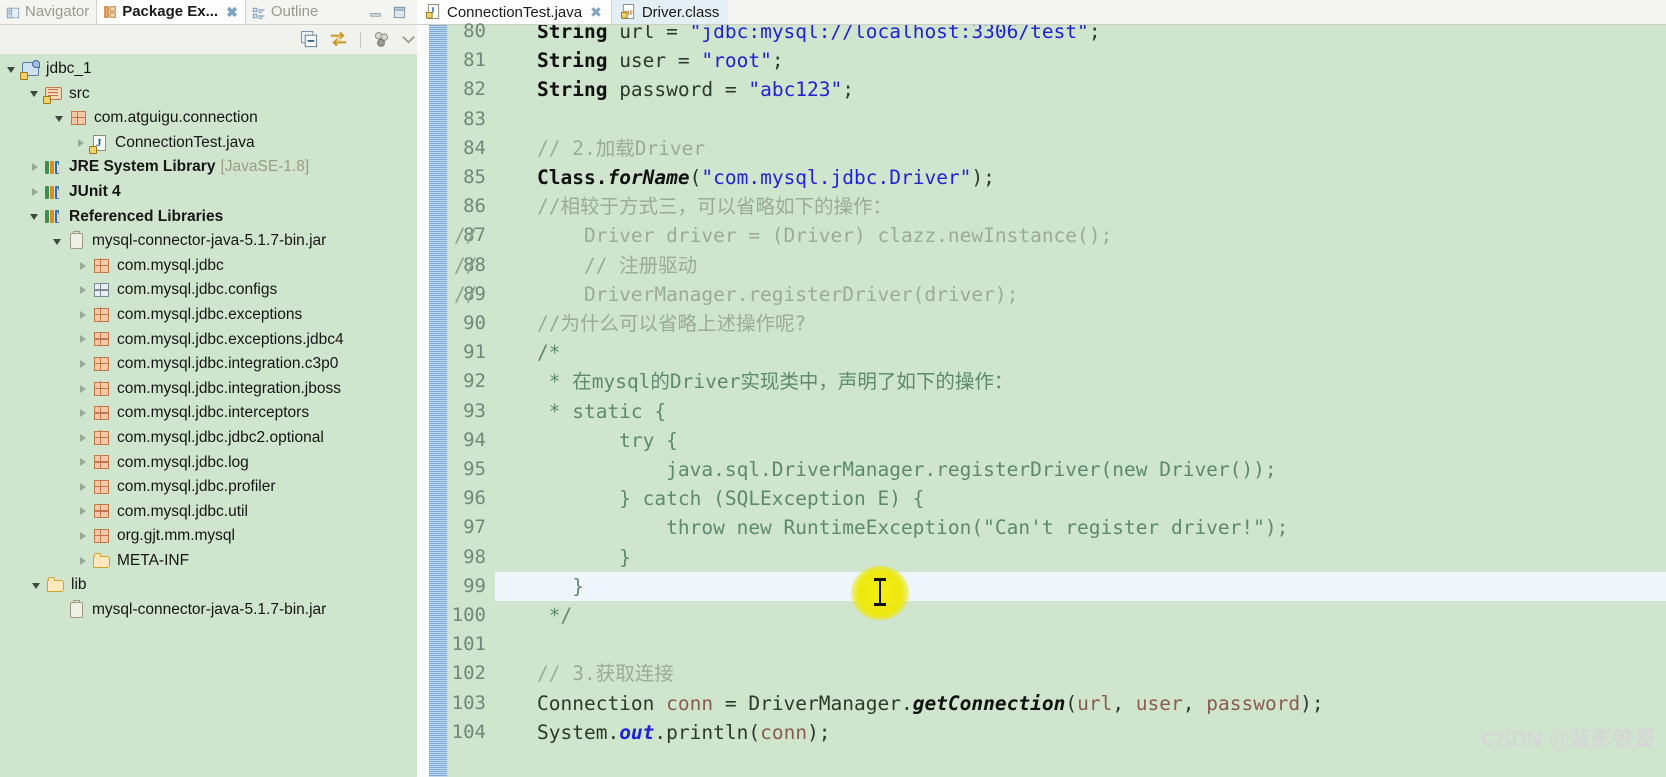 The height and width of the screenshot is (777, 1666). I want to click on code-line: } catch (SQLException E) {, so click(1080, 498).